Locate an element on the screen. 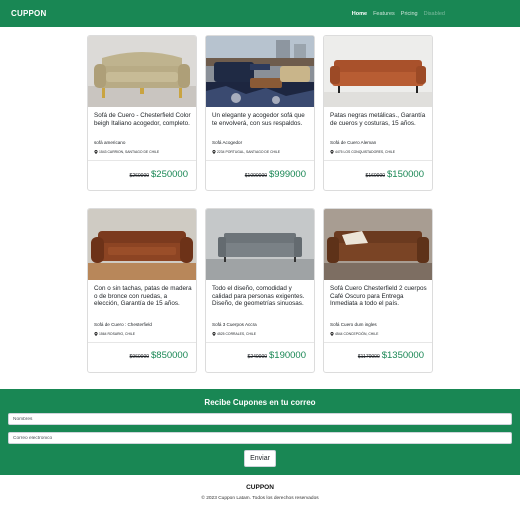 This screenshot has height=510, width=520. card-location-text: 2234 PORTUGAL, SANTIAGO DE CHILE is located at coordinates (249, 152).